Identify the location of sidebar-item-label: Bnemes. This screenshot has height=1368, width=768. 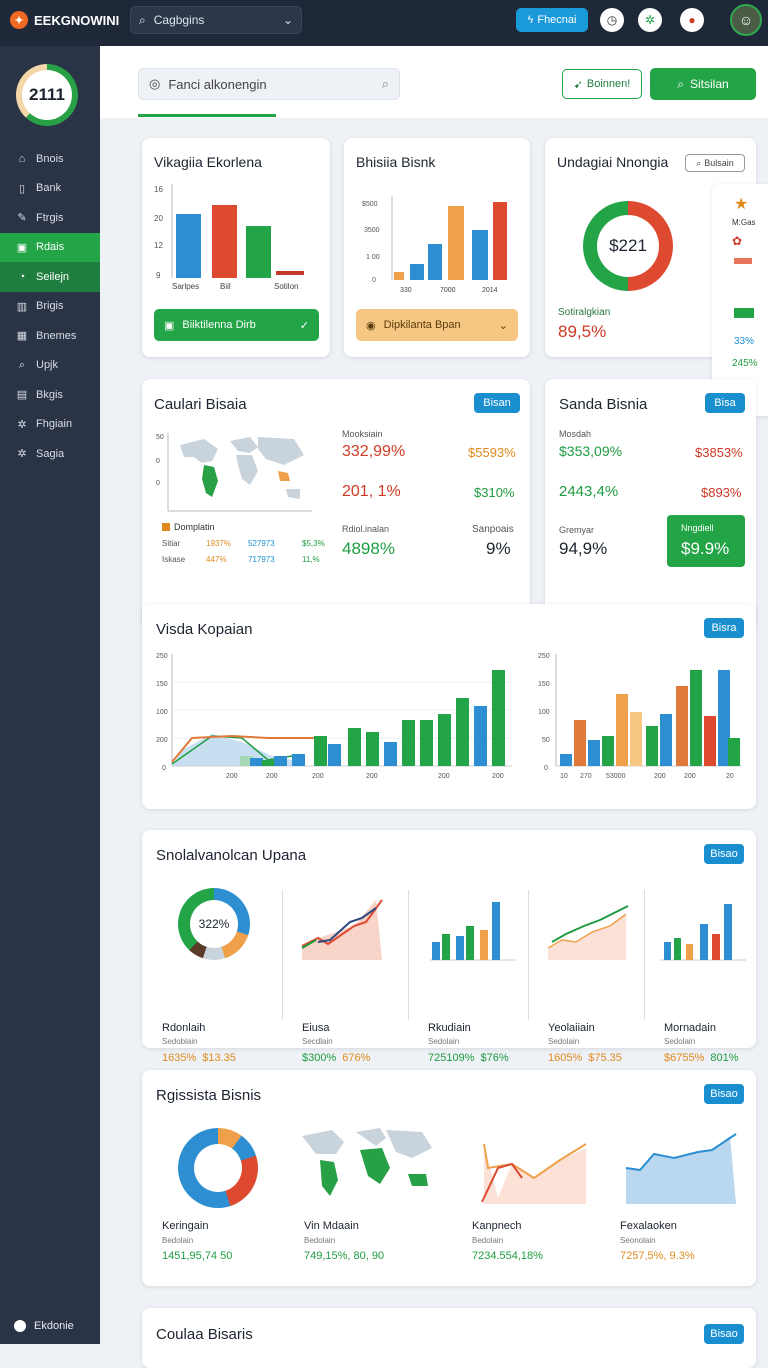
(56, 335).